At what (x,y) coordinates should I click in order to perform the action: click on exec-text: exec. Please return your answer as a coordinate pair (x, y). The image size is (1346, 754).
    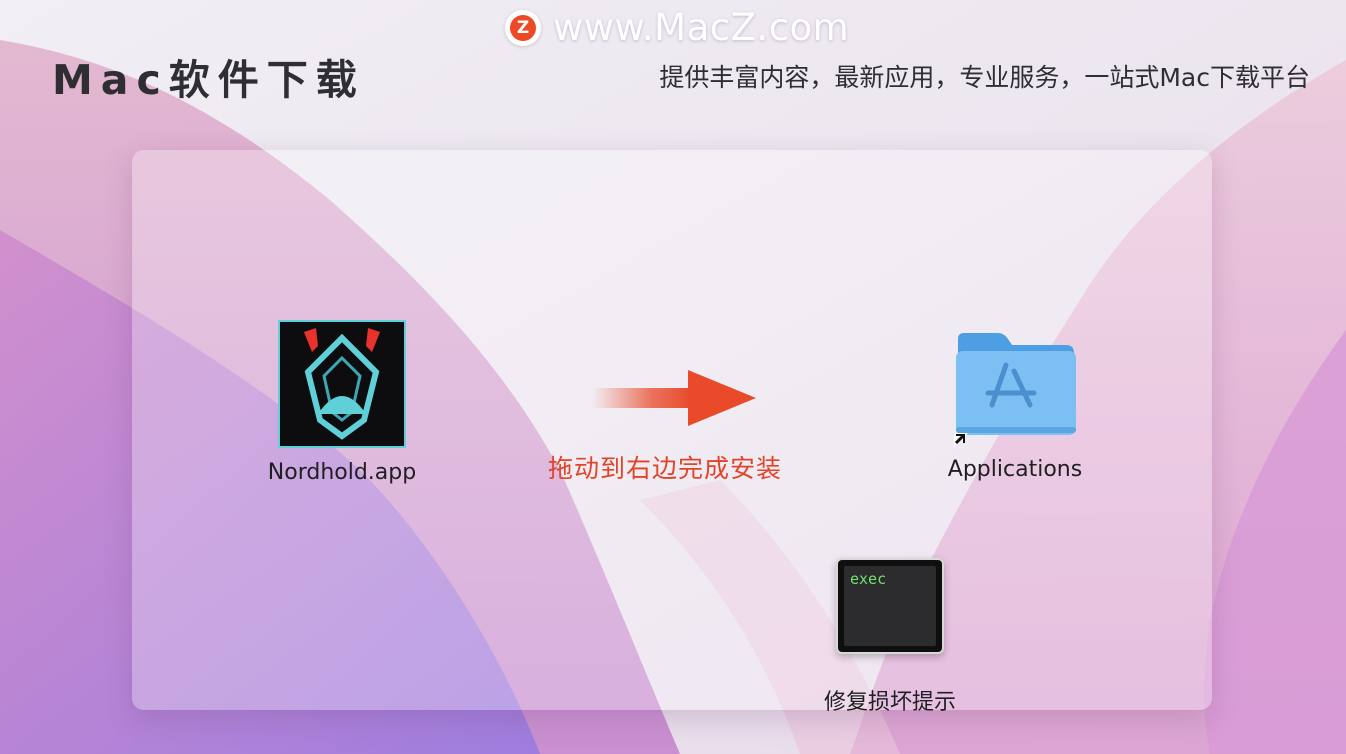
    Looking at the image, I should click on (868, 579).